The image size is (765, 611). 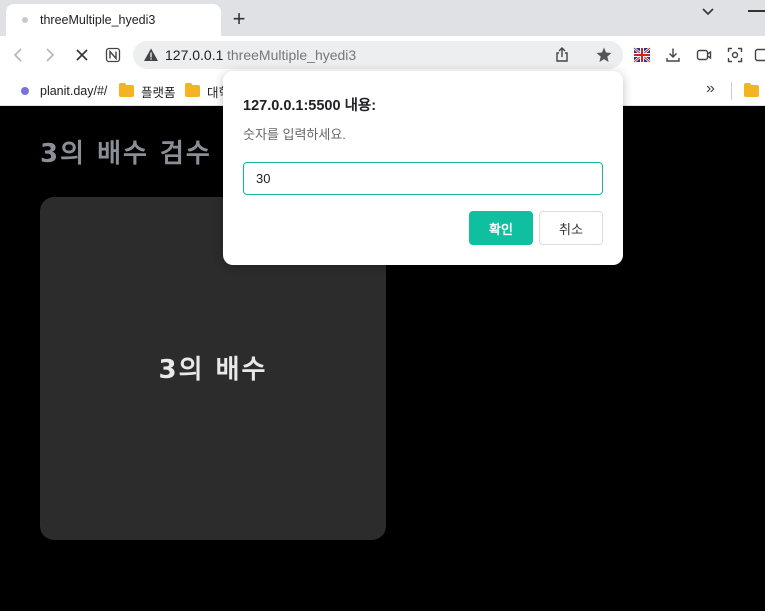 What do you see at coordinates (74, 91) in the screenshot?
I see `bookmark-label: planit.day/#/` at bounding box center [74, 91].